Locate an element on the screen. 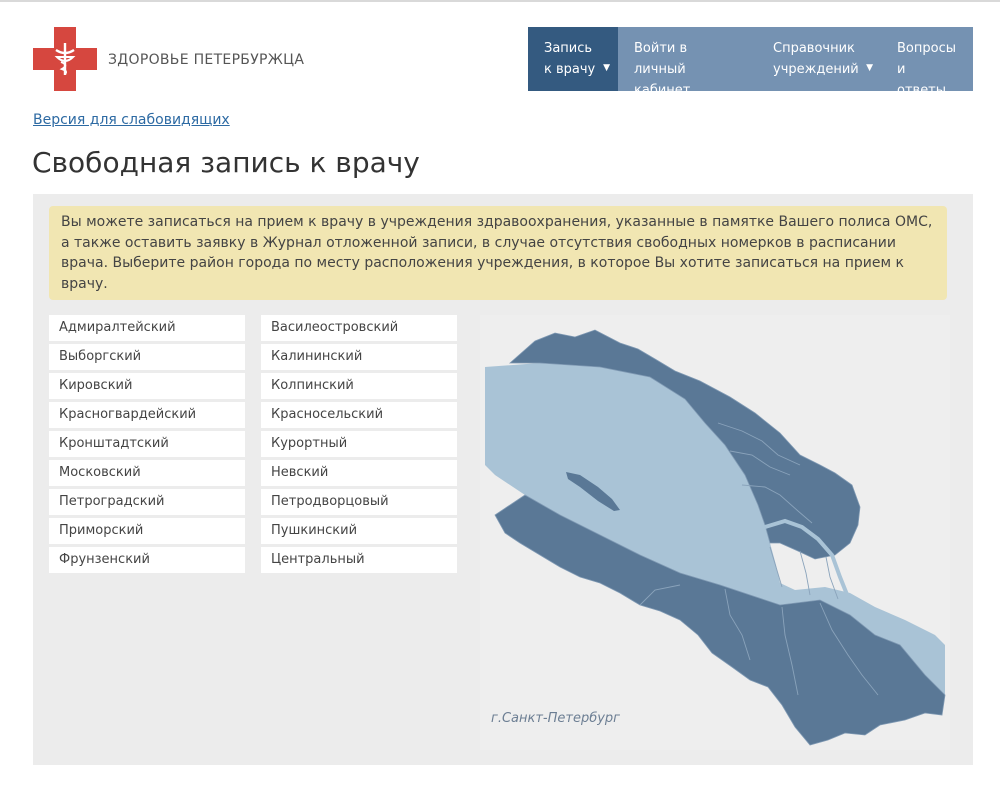 The width and height of the screenshot is (1000, 801). district-item: Кронштадтский is located at coordinates (147, 444).